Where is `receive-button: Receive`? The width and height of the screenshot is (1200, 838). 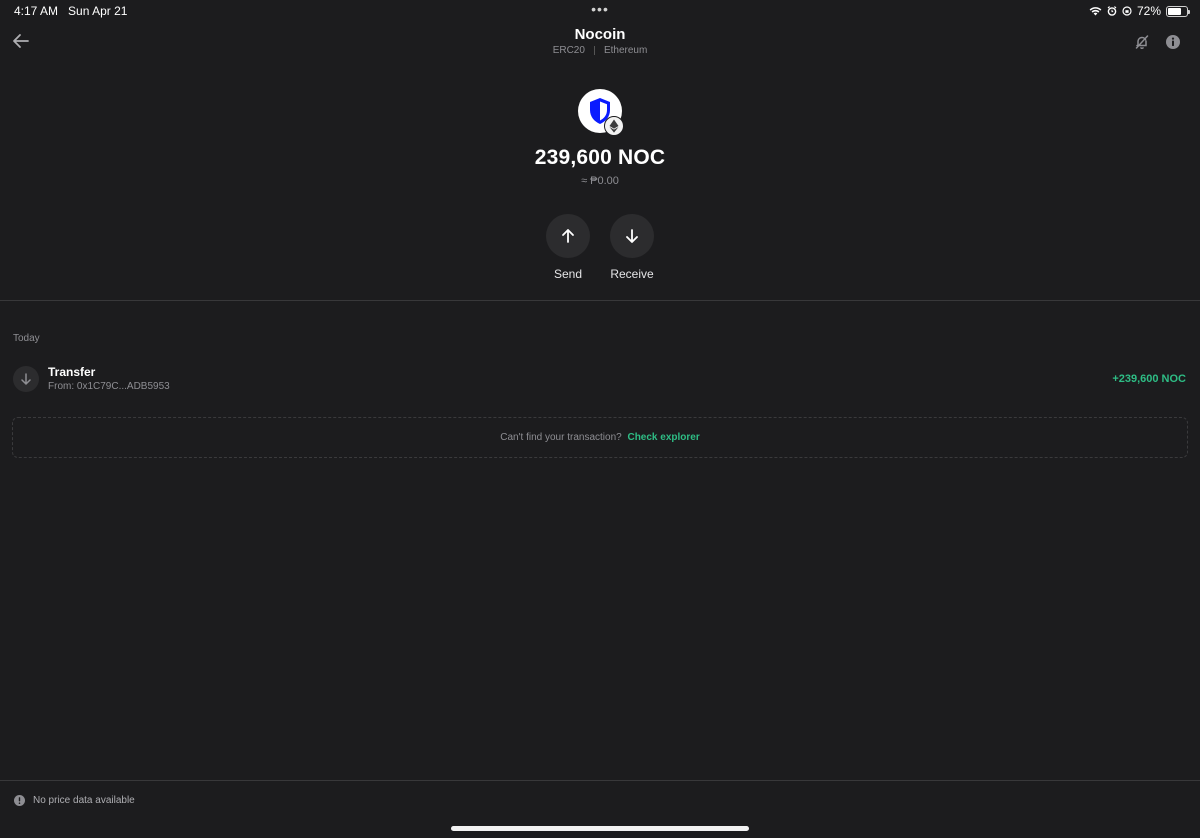 receive-button: Receive is located at coordinates (632, 247).